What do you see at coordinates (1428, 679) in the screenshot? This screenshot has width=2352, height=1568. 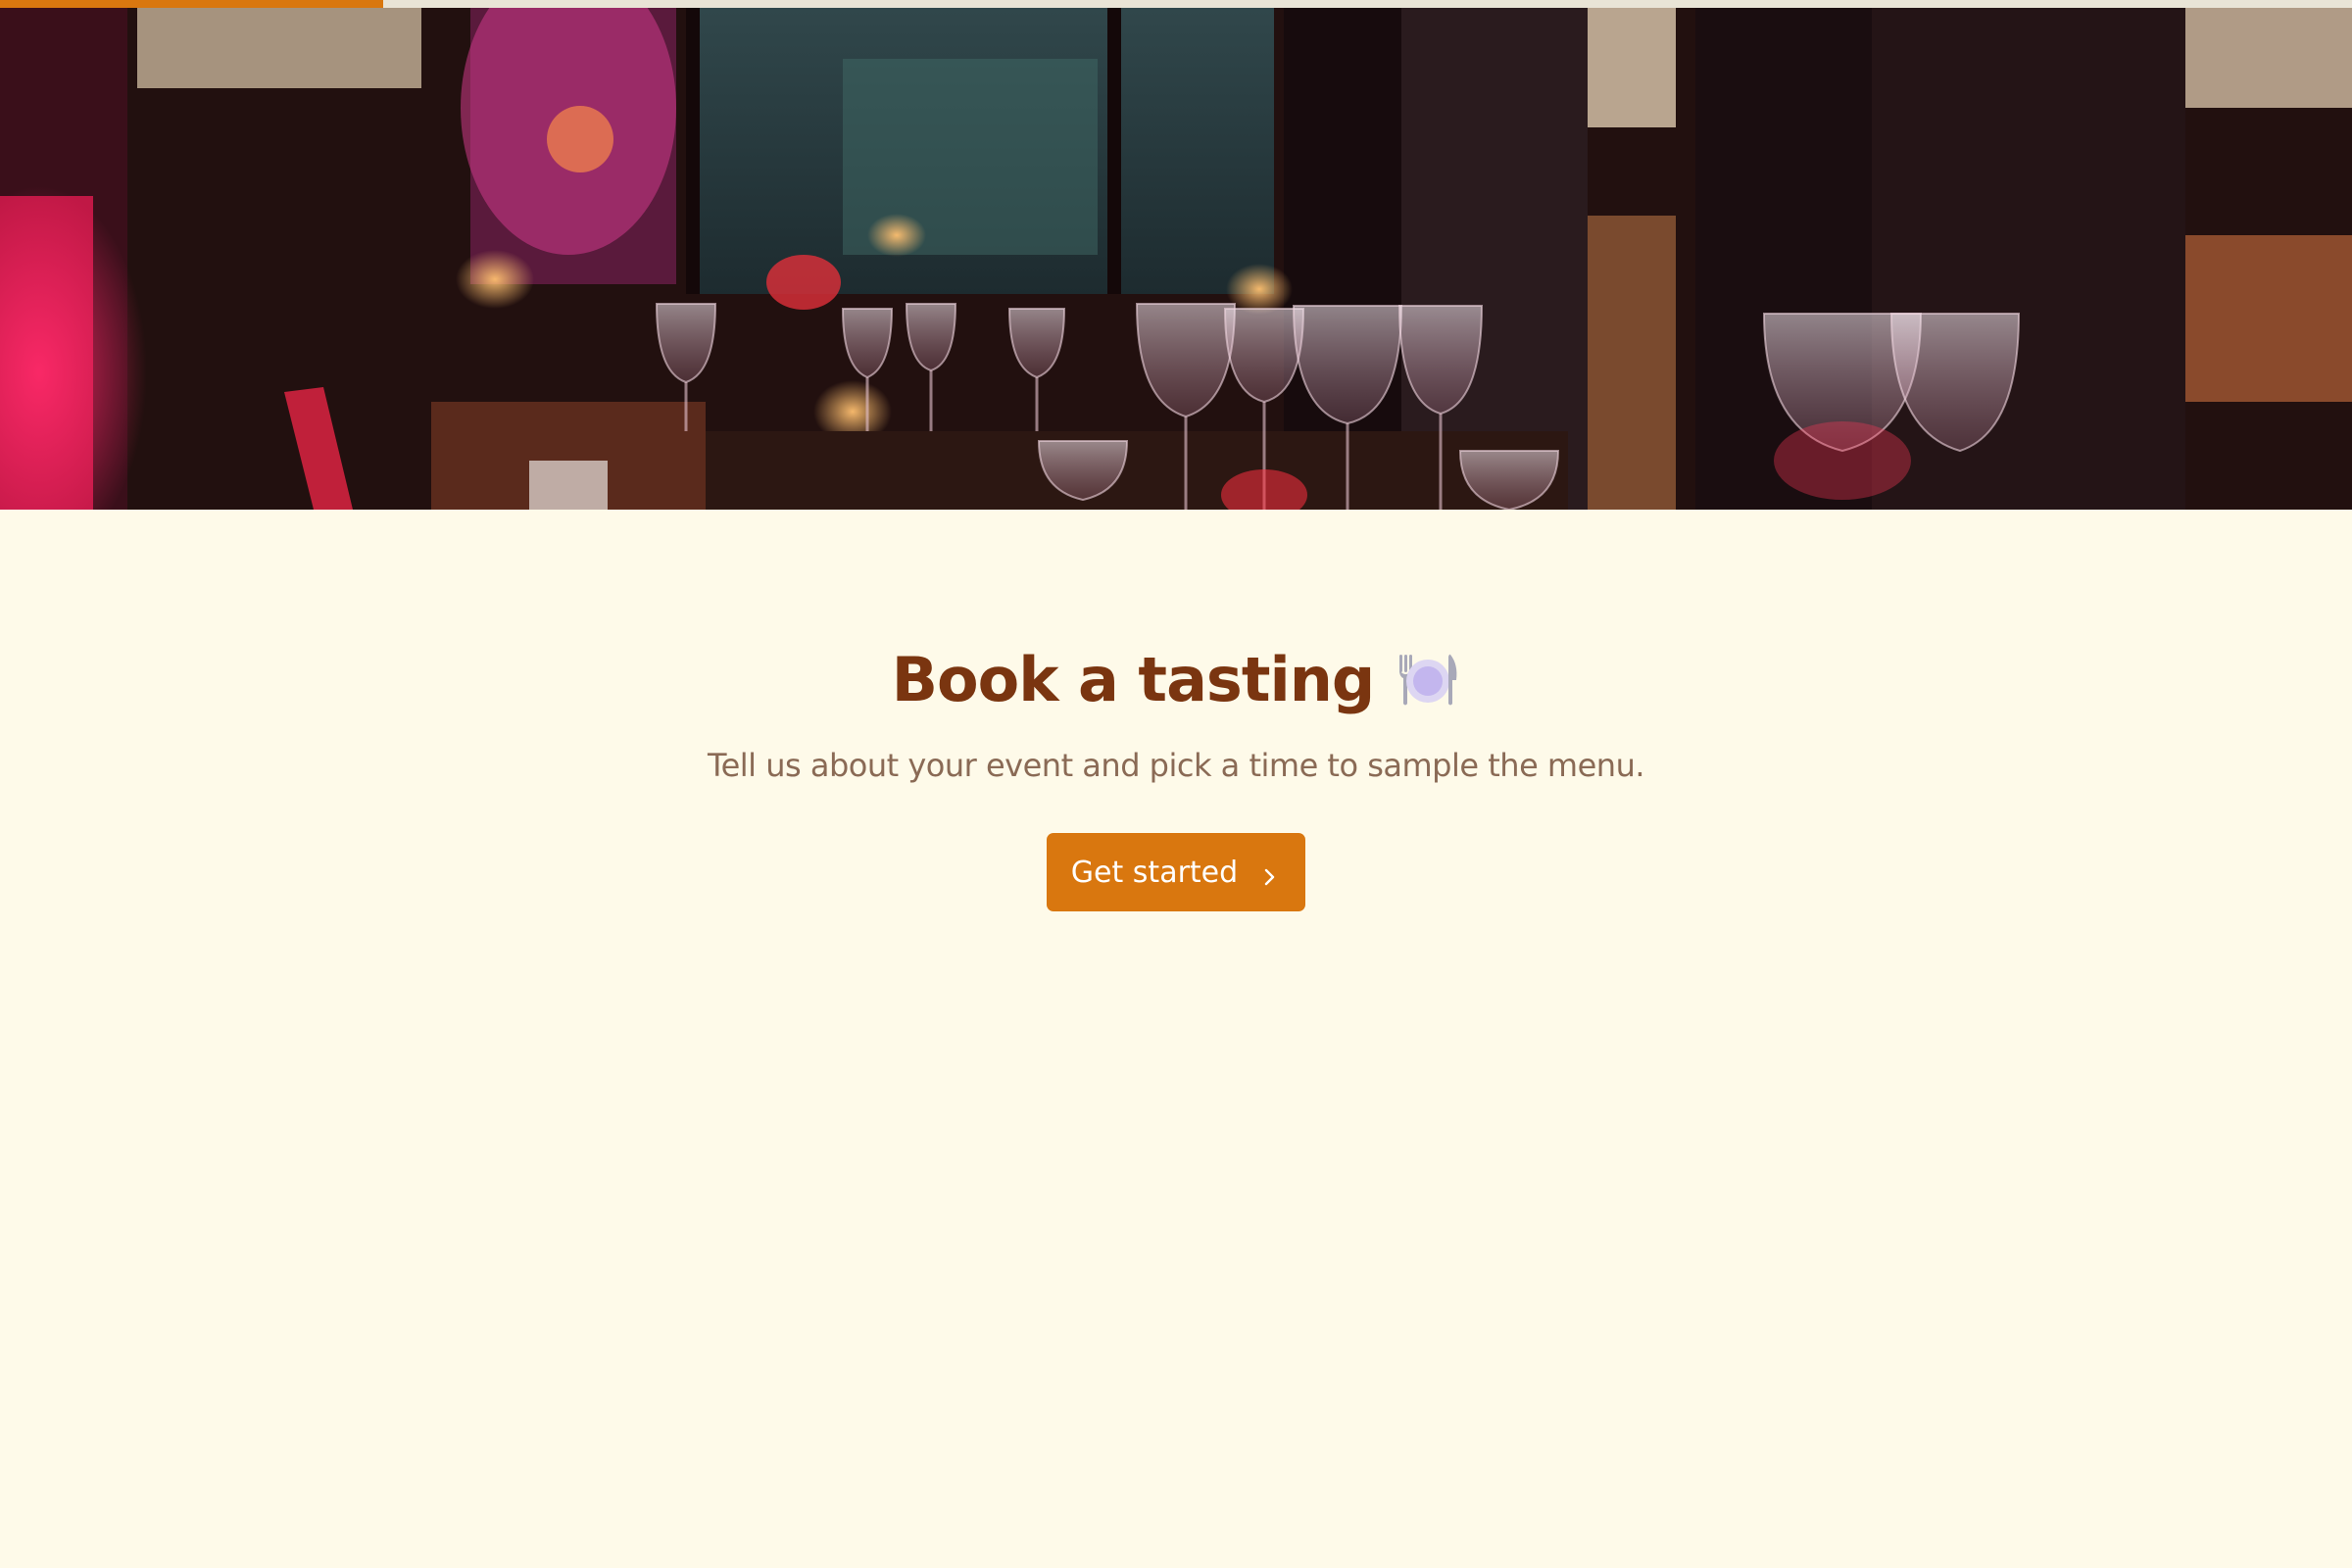 I see `plate-fork-knife-icon` at bounding box center [1428, 679].